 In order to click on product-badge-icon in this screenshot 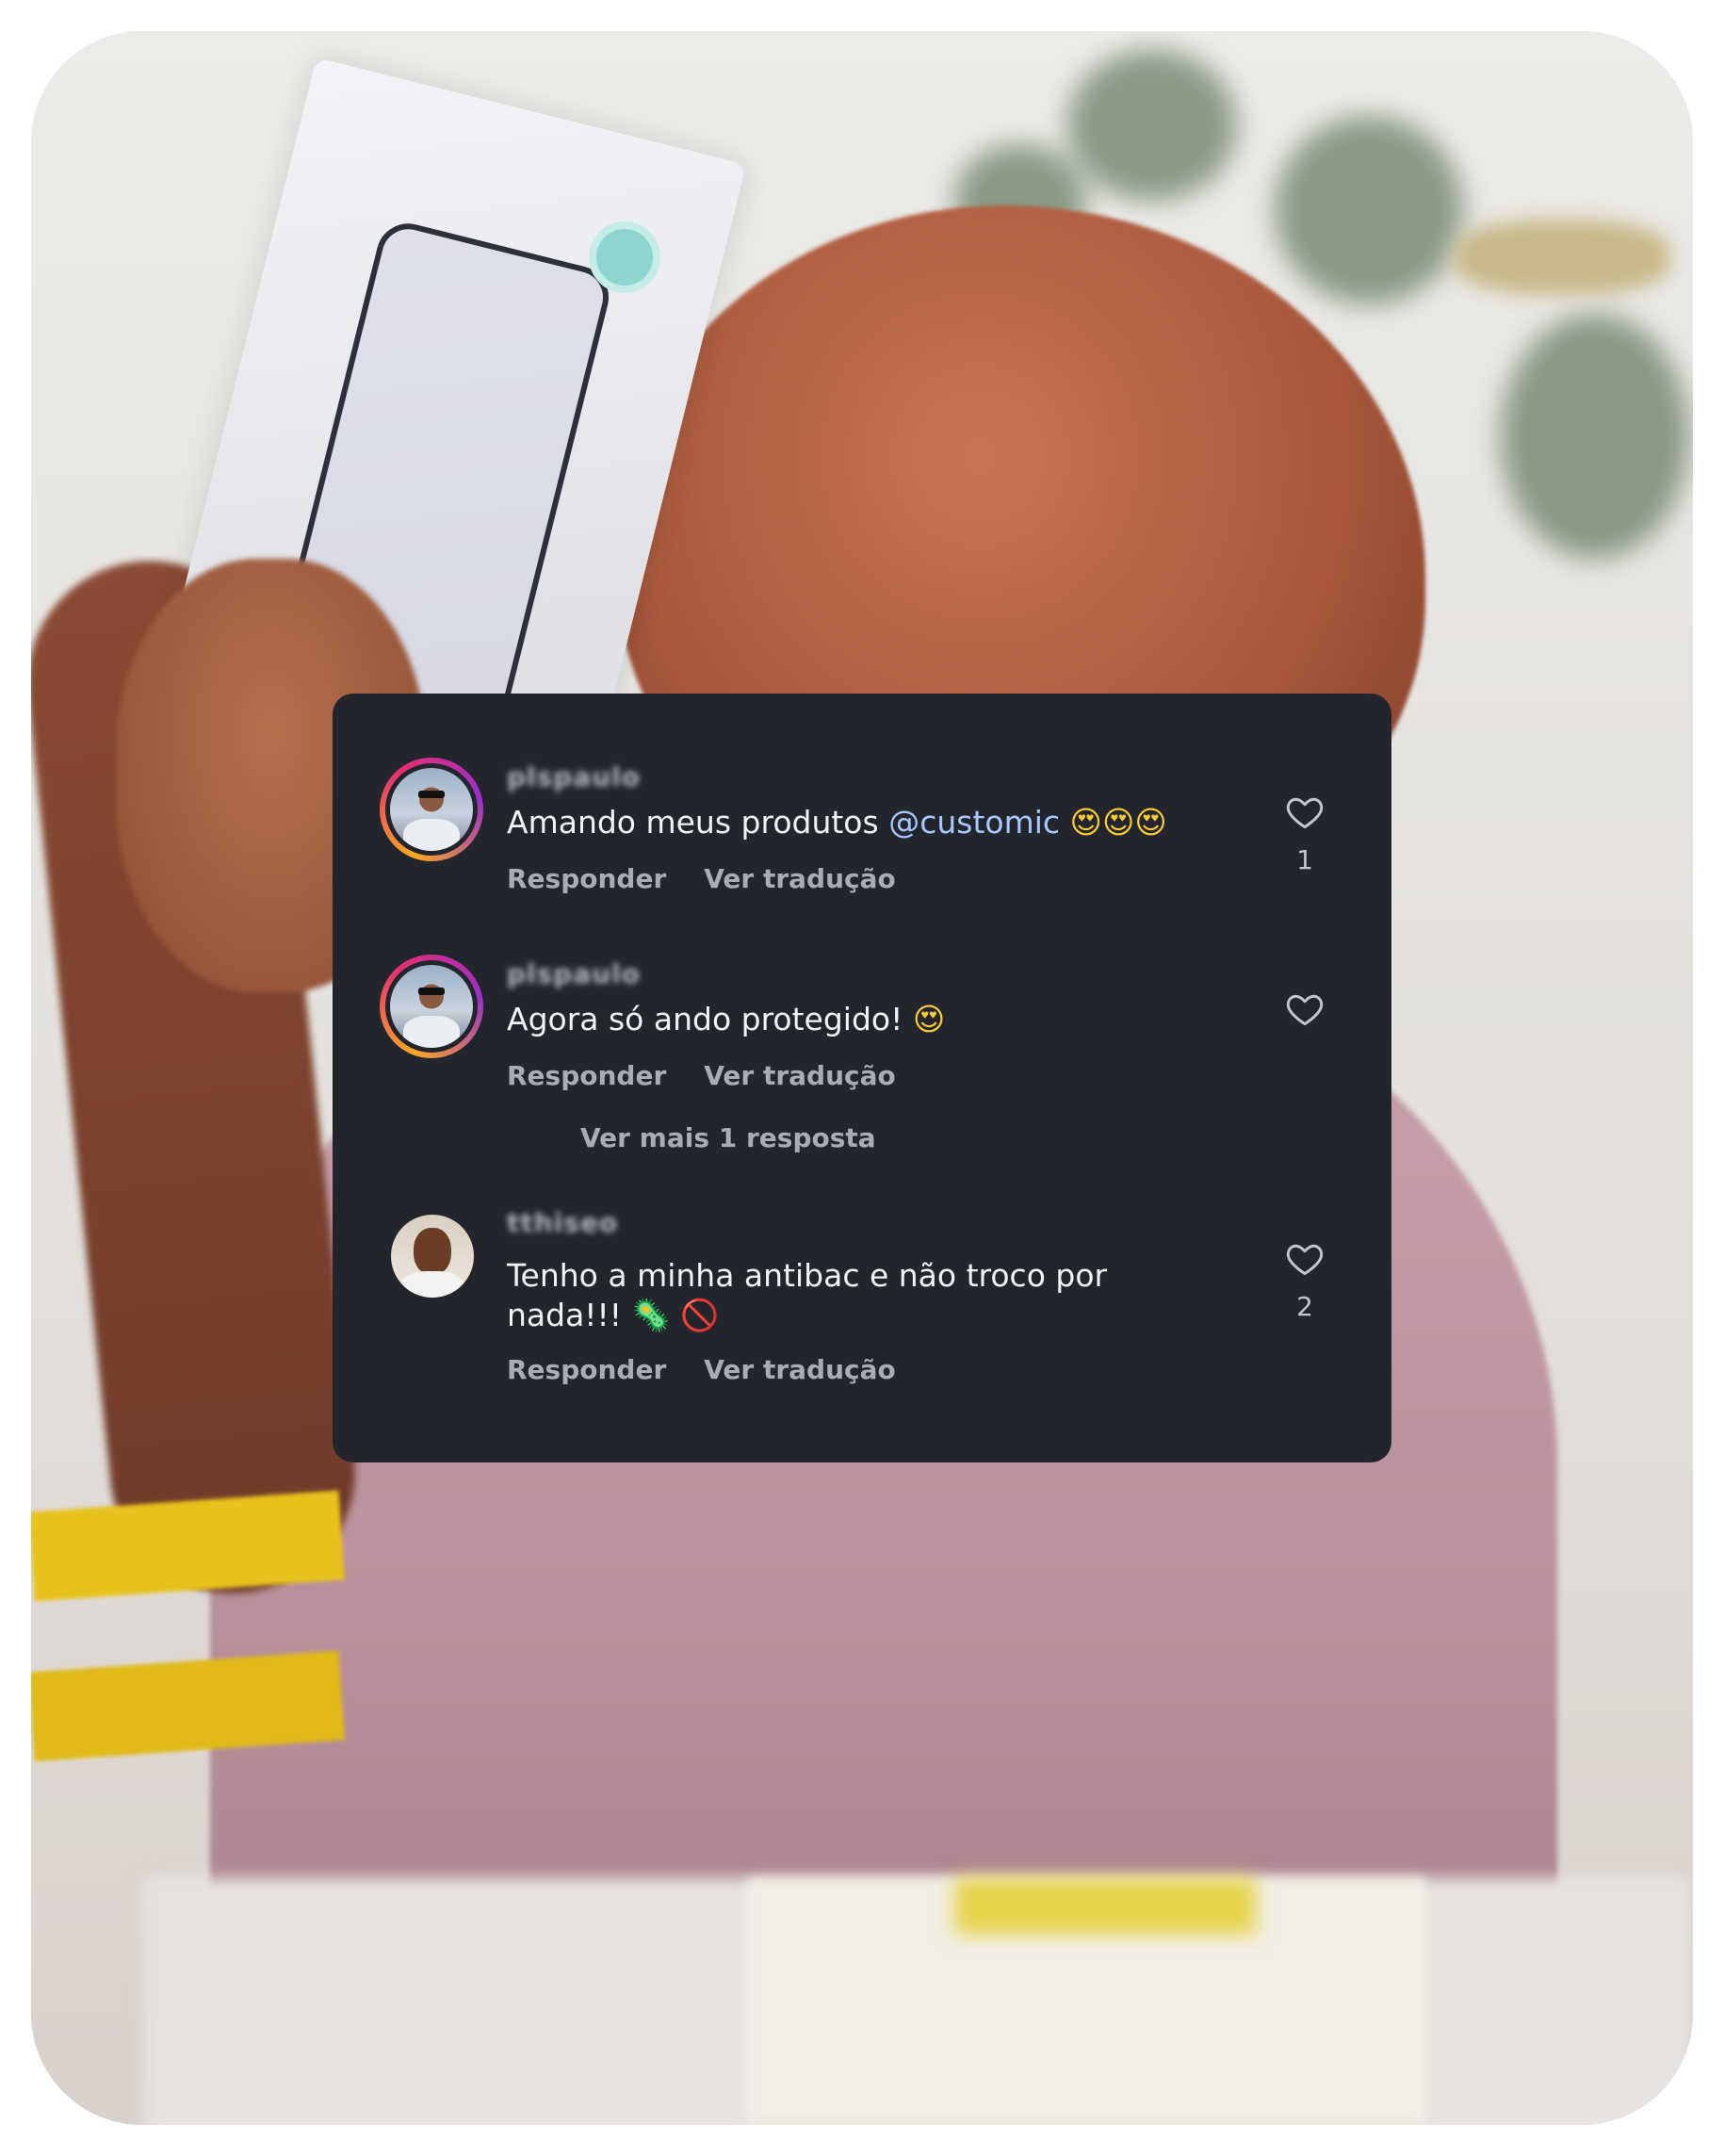, I will do `click(624, 257)`.